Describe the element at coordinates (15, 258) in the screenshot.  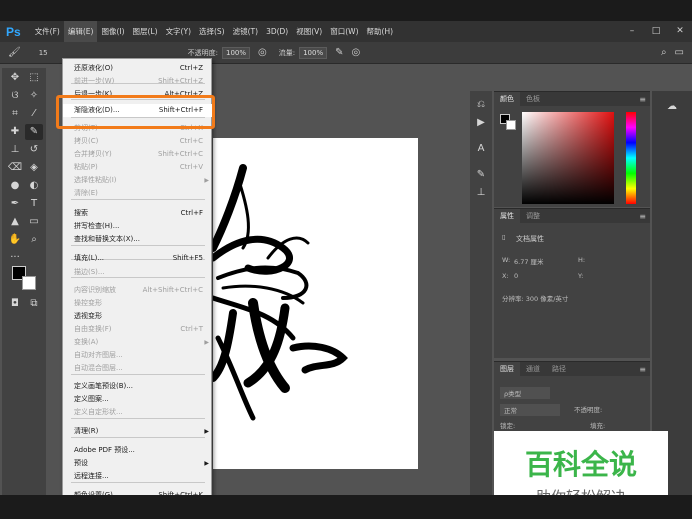
I see `more-tools-icon: ···` at that location.